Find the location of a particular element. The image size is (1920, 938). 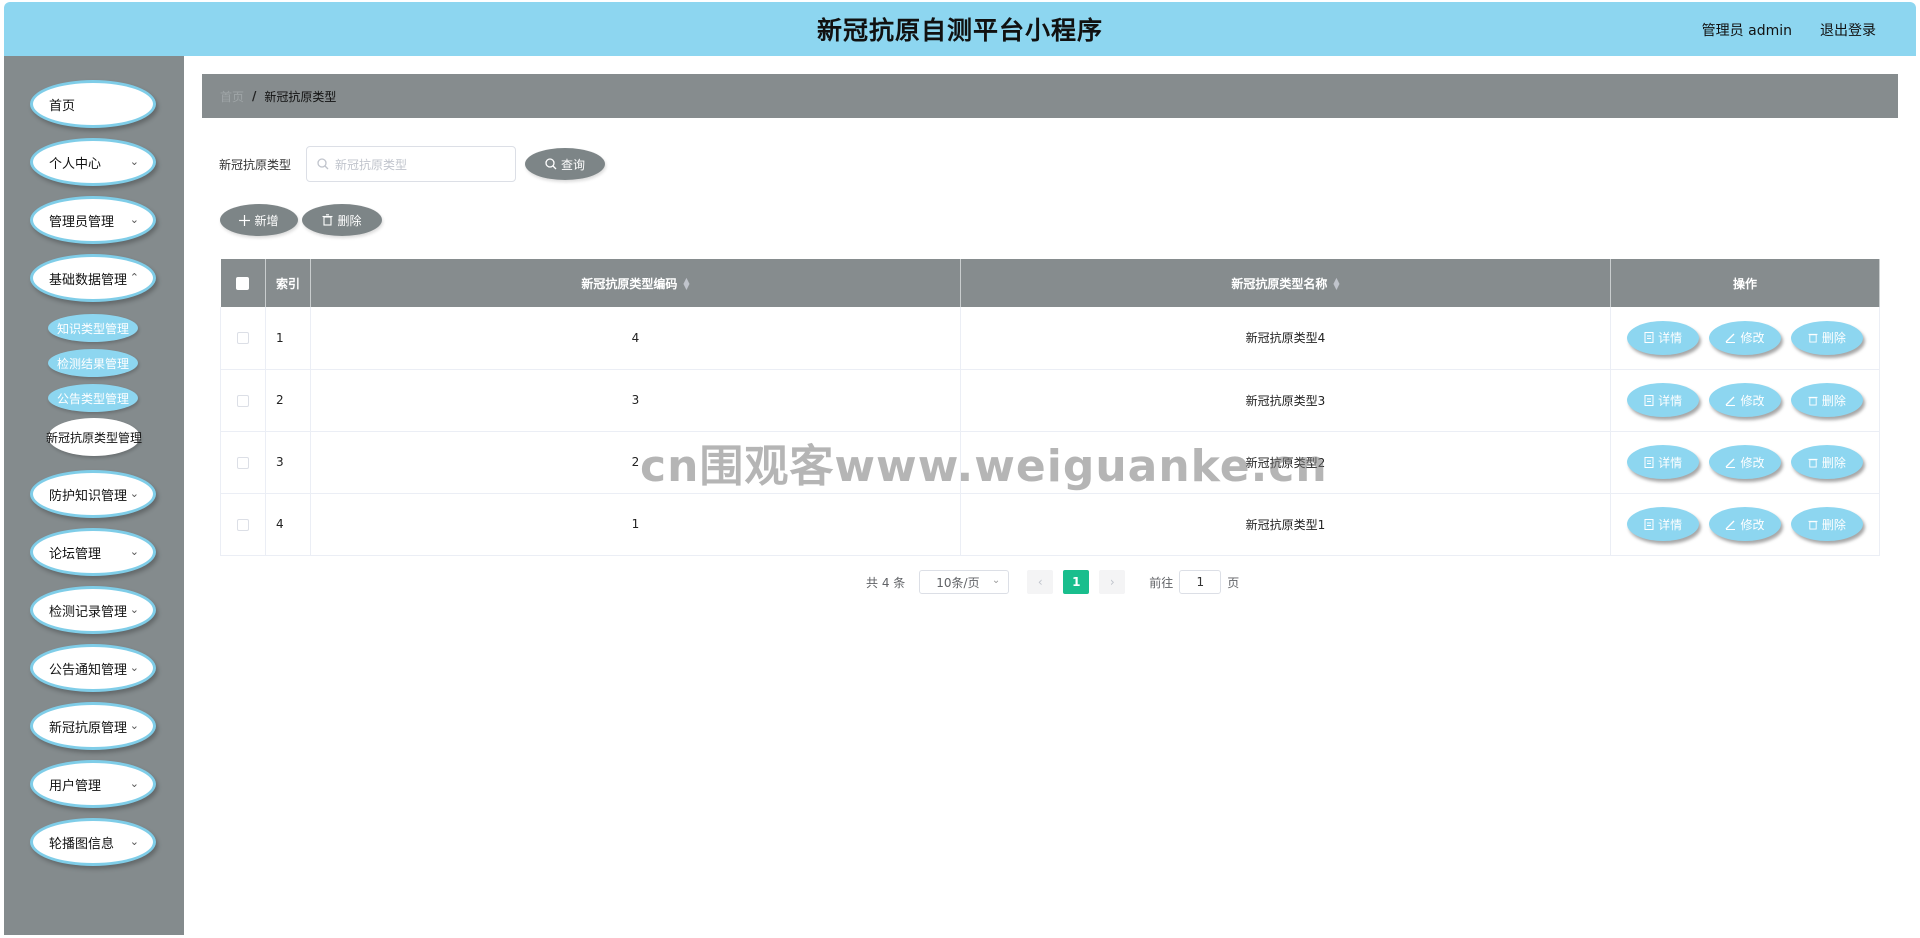

header-ops: 操作 is located at coordinates (1745, 283).